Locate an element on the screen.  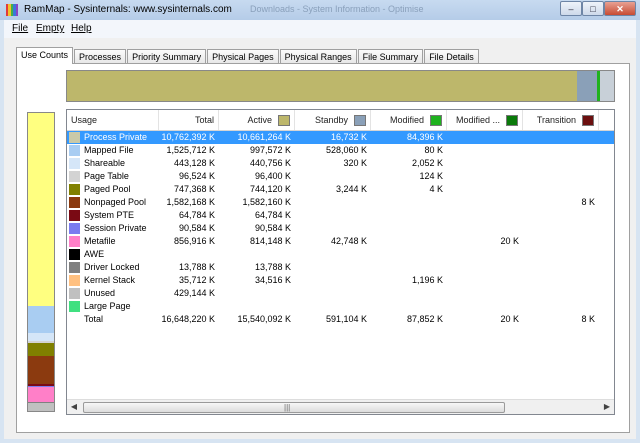
cell-modified: 4 K is located at coordinates (436, 189).